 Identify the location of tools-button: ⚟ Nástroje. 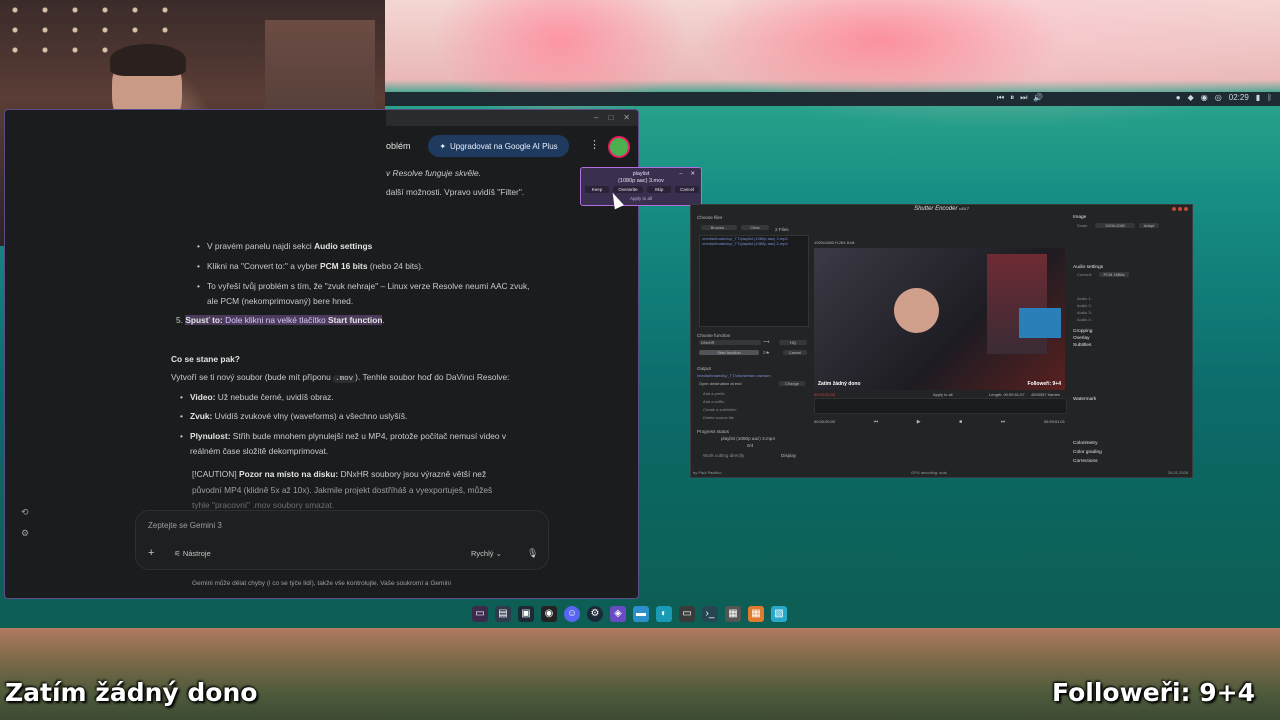
(192, 553).